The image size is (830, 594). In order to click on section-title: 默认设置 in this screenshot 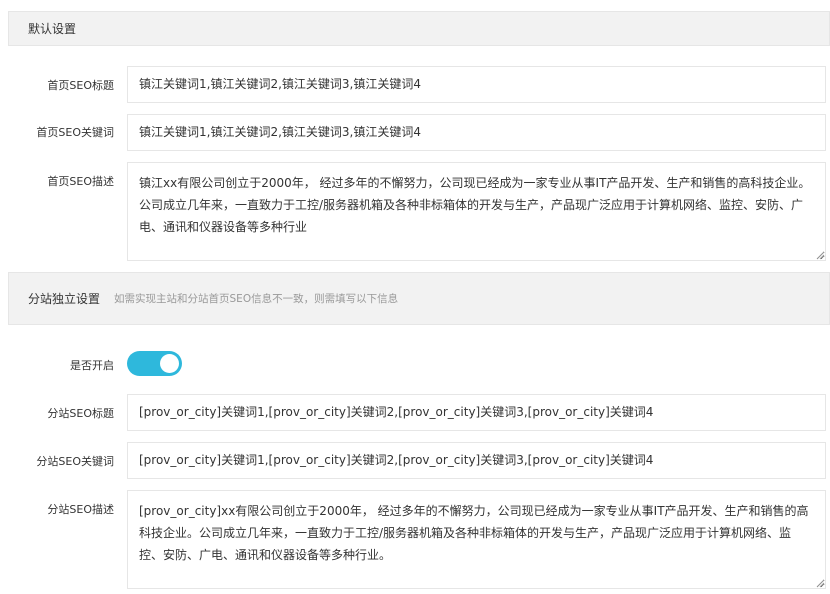, I will do `click(52, 29)`.